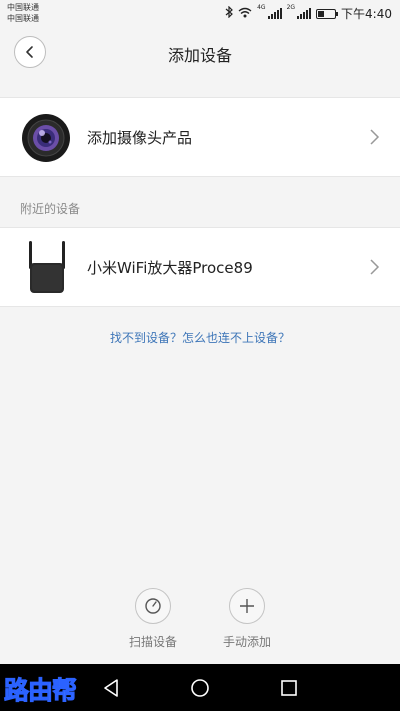 This screenshot has width=400, height=711. Describe the element at coordinates (23, 18) in the screenshot. I see `carrier-2: 中国联通` at that location.